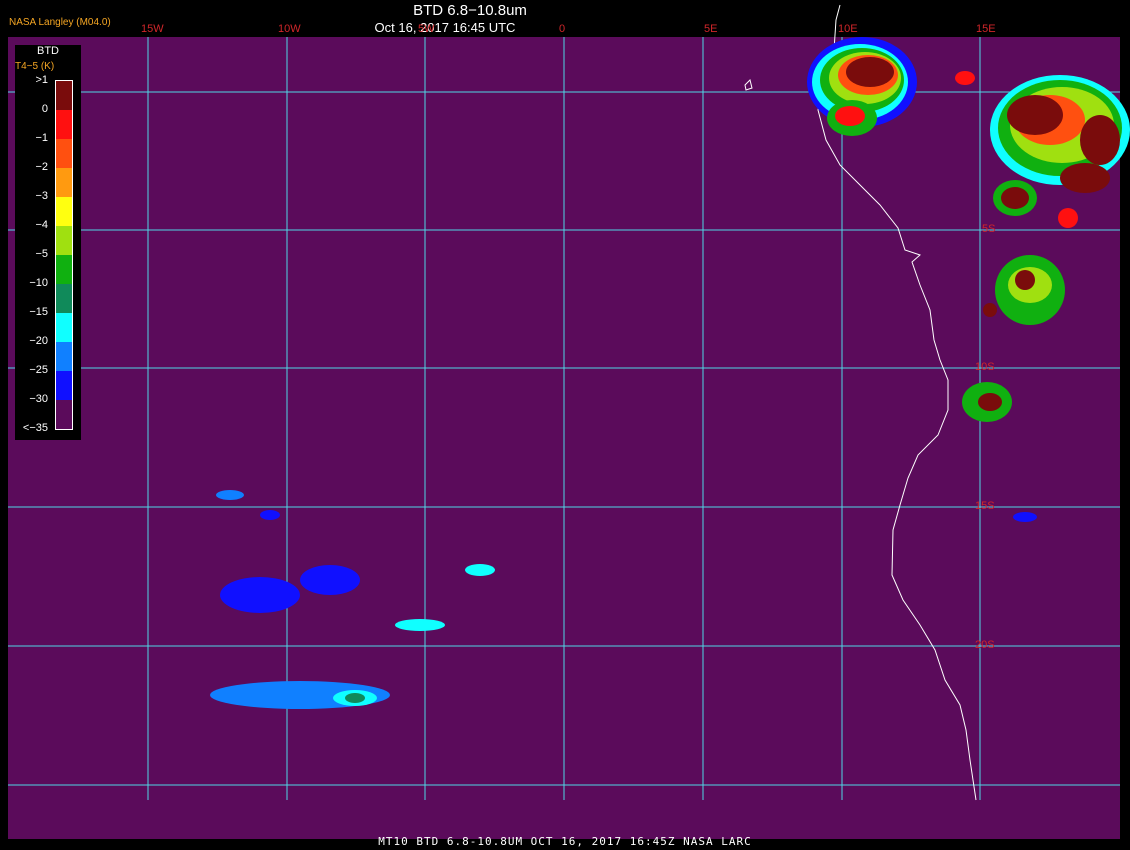 Image resolution: width=1130 pixels, height=850 pixels. Describe the element at coordinates (41, 196) in the screenshot. I see `legend-level-label: −3` at that location.